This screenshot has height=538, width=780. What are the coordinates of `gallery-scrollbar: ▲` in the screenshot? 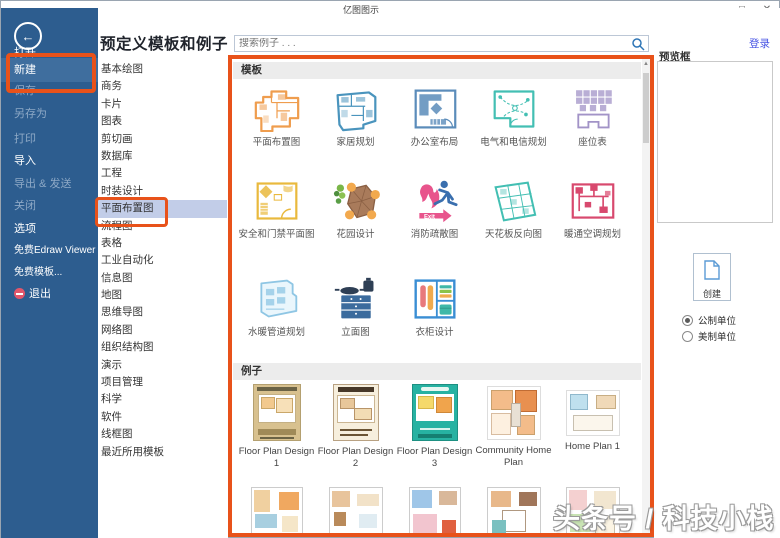 It's located at (646, 296).